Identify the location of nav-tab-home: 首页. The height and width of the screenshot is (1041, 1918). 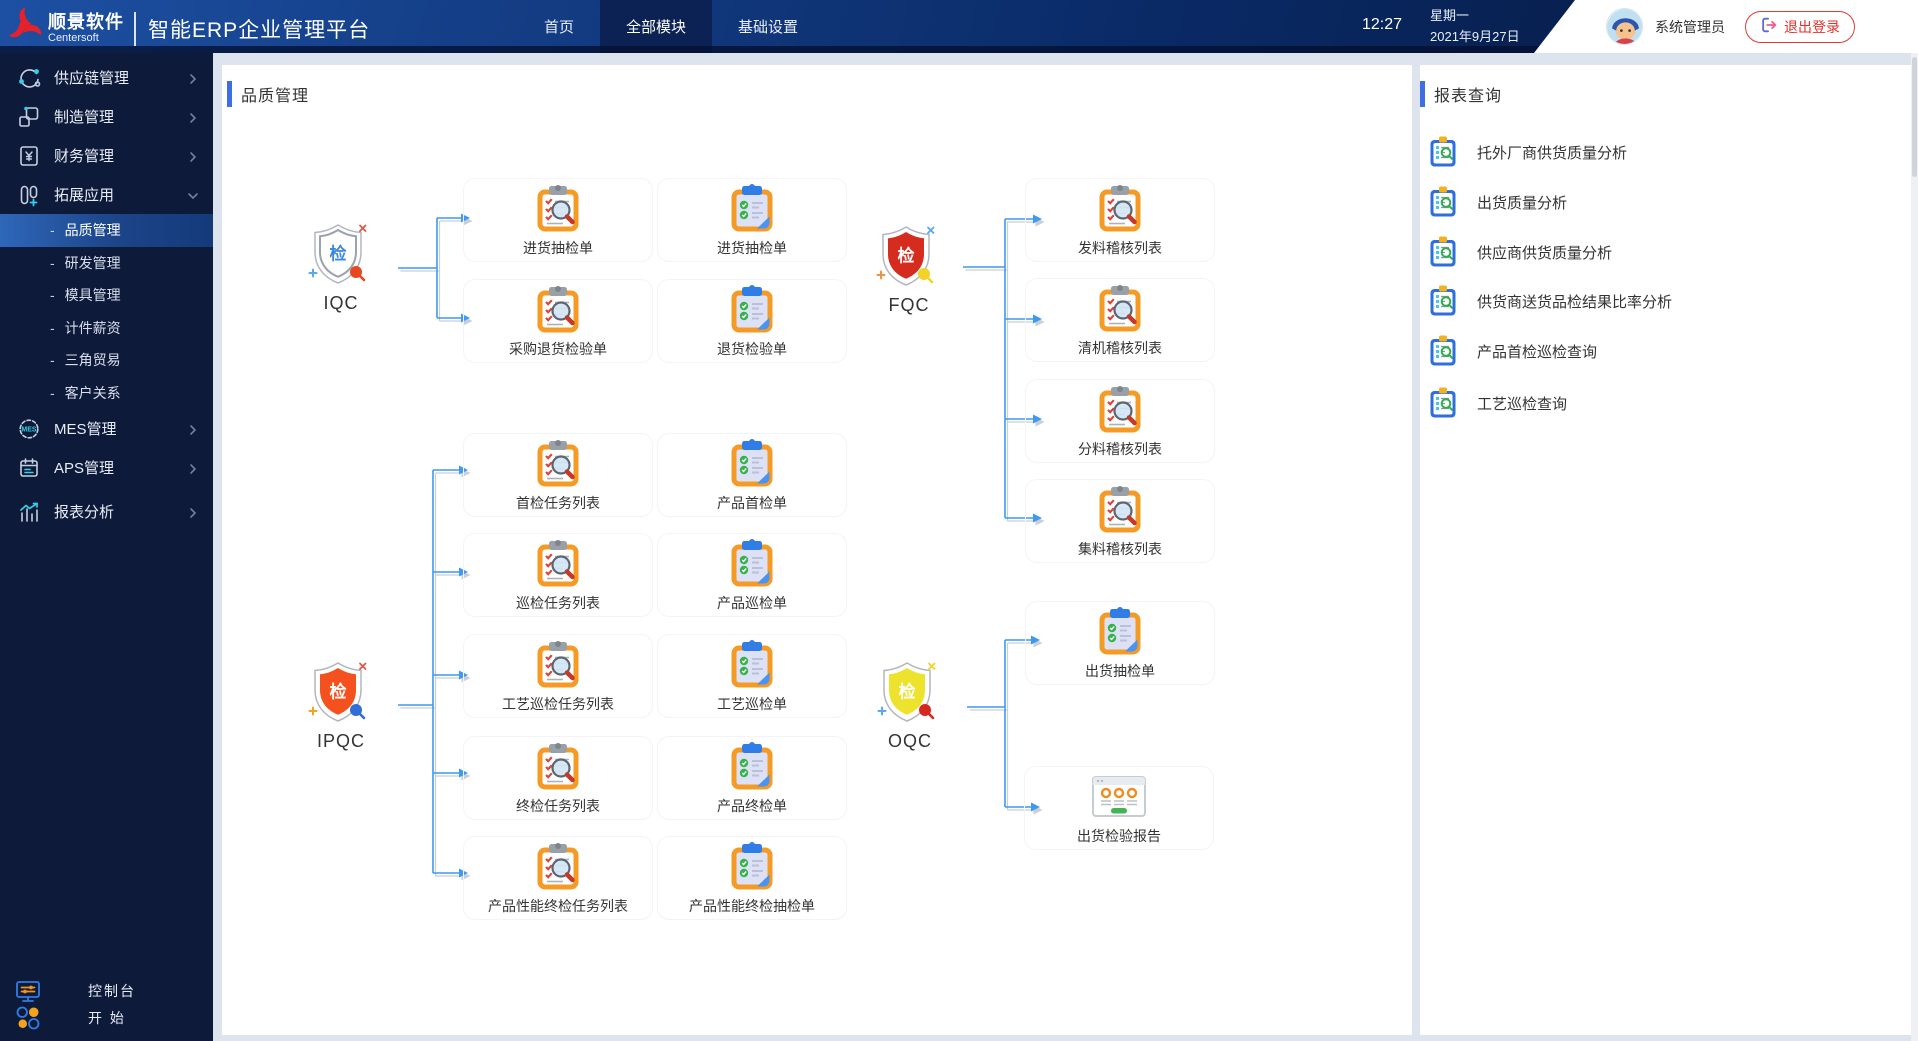
(559, 26).